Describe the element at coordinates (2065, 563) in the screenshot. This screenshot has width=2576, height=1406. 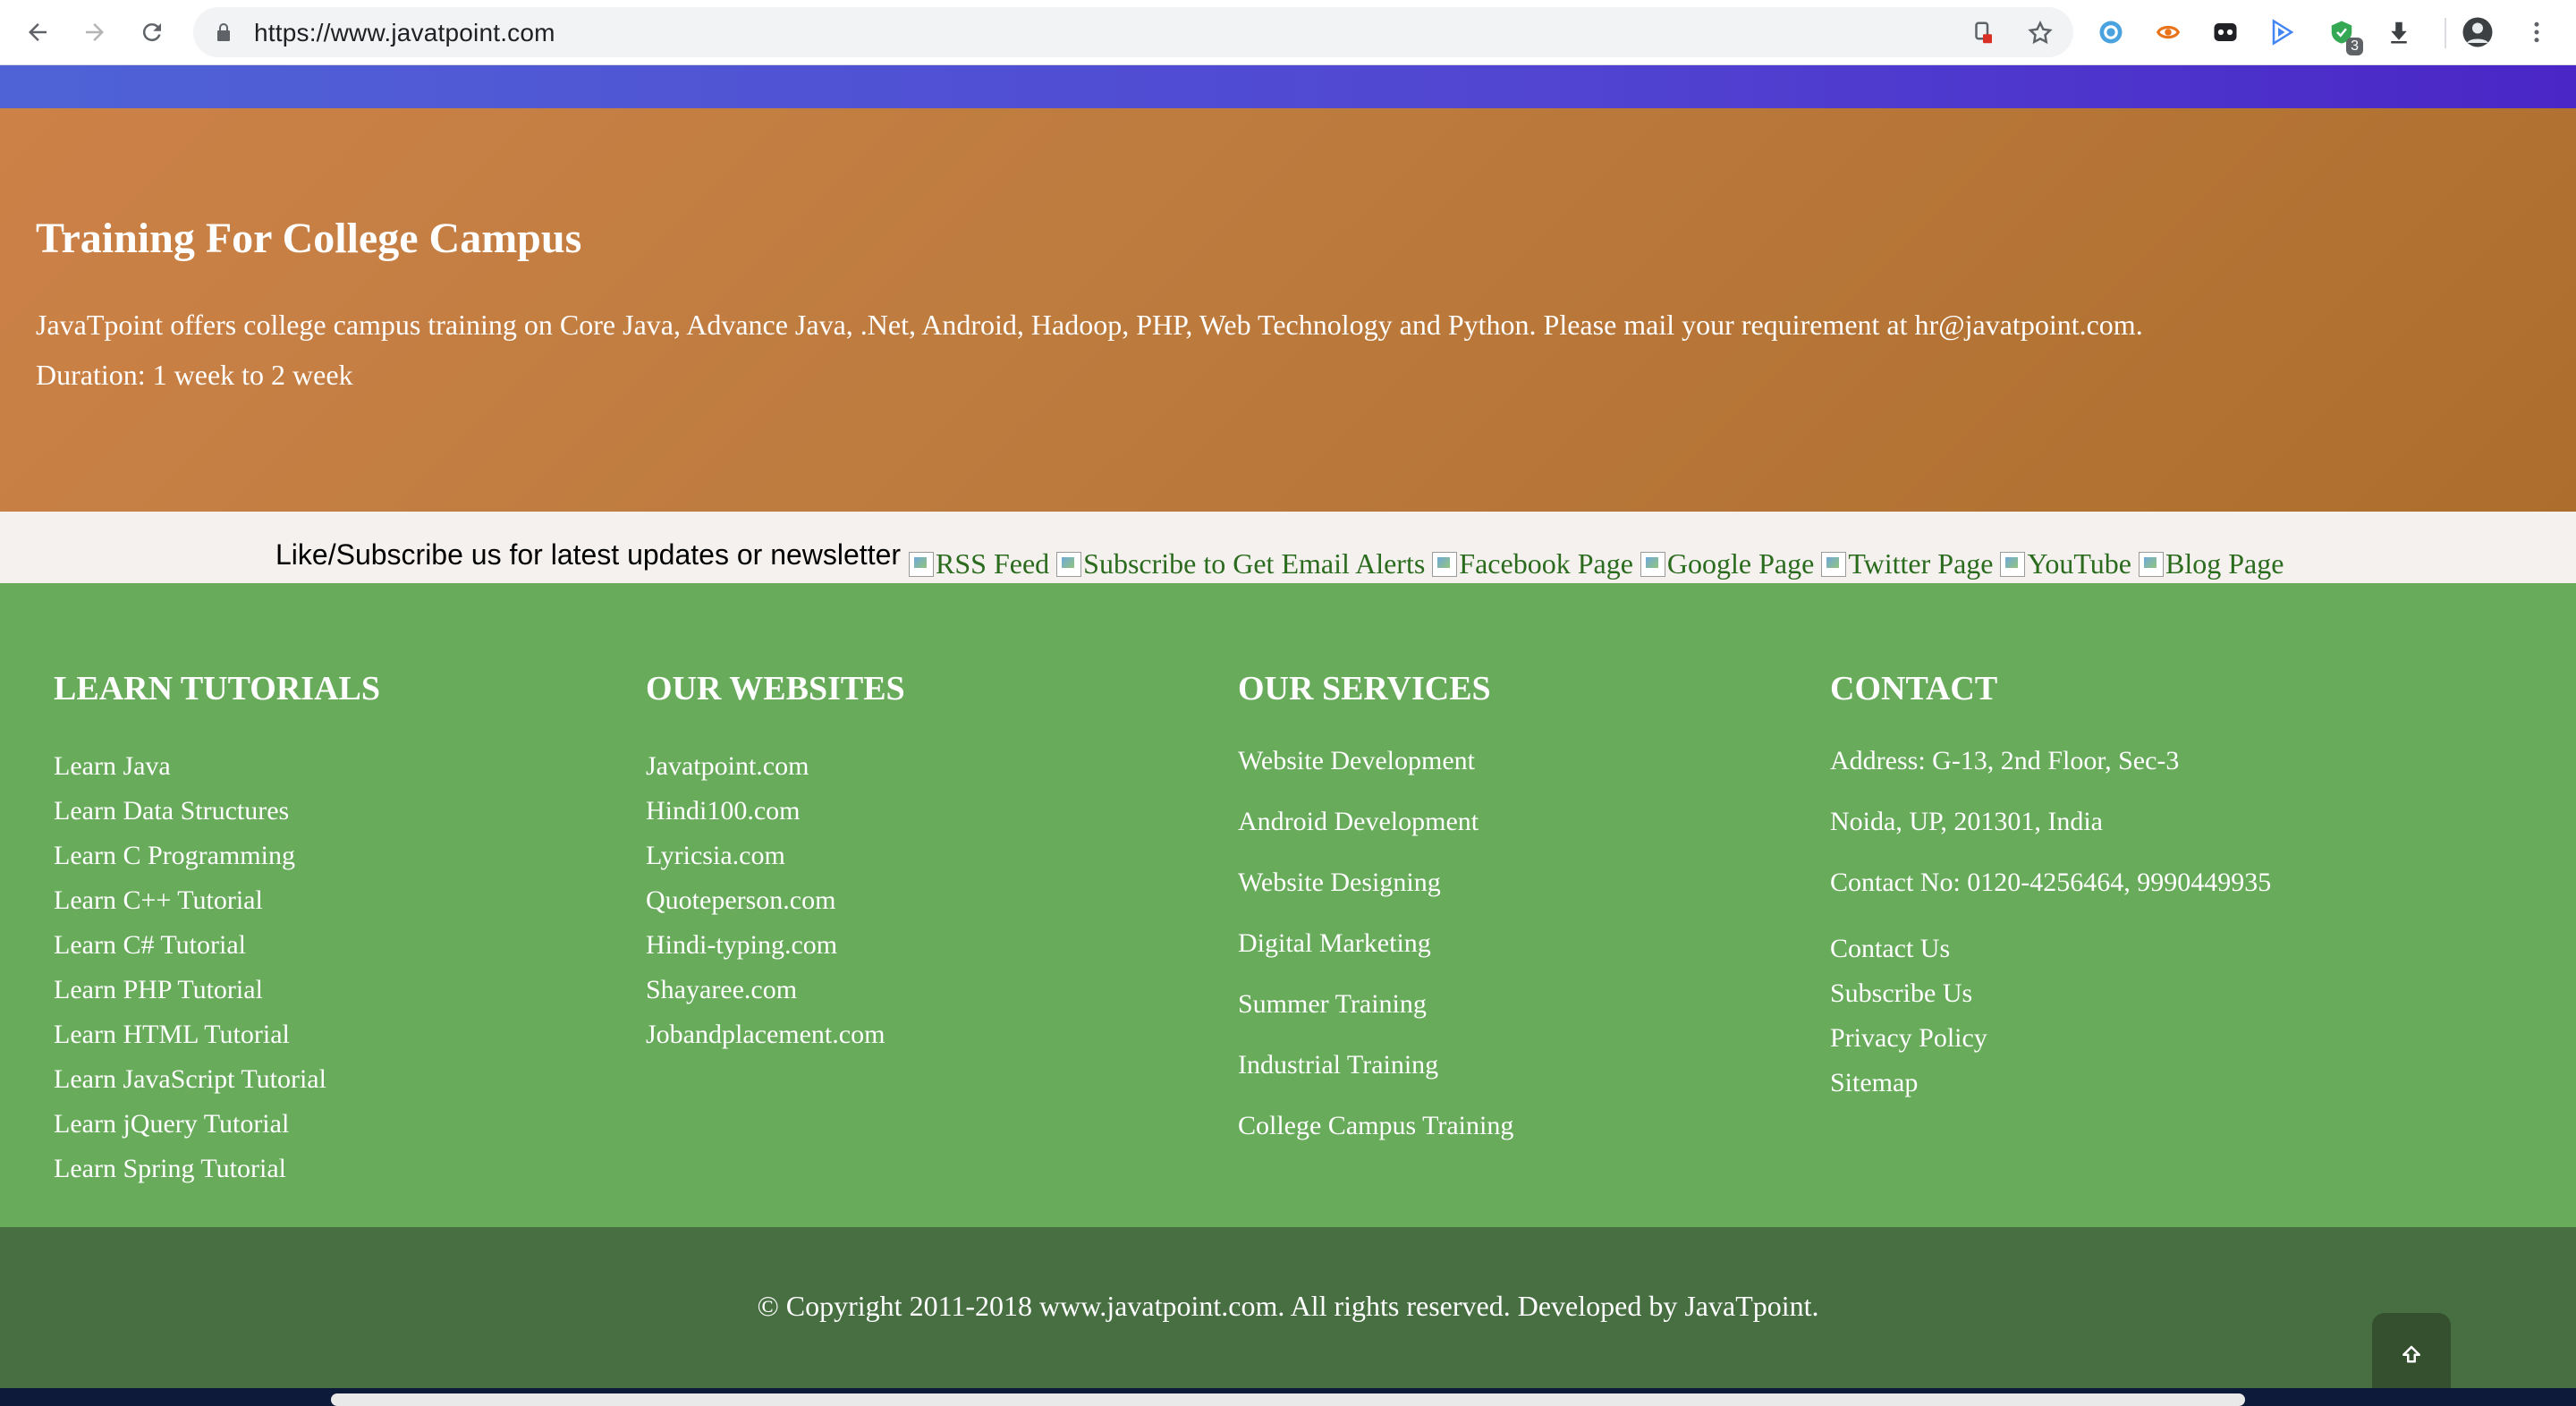
I see `youtube-link: YouTube` at that location.